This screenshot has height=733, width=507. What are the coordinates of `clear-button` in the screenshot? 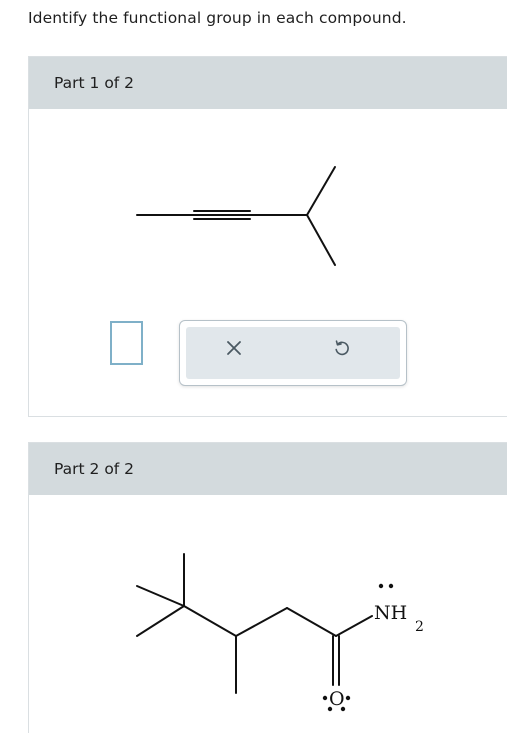 It's located at (234, 348).